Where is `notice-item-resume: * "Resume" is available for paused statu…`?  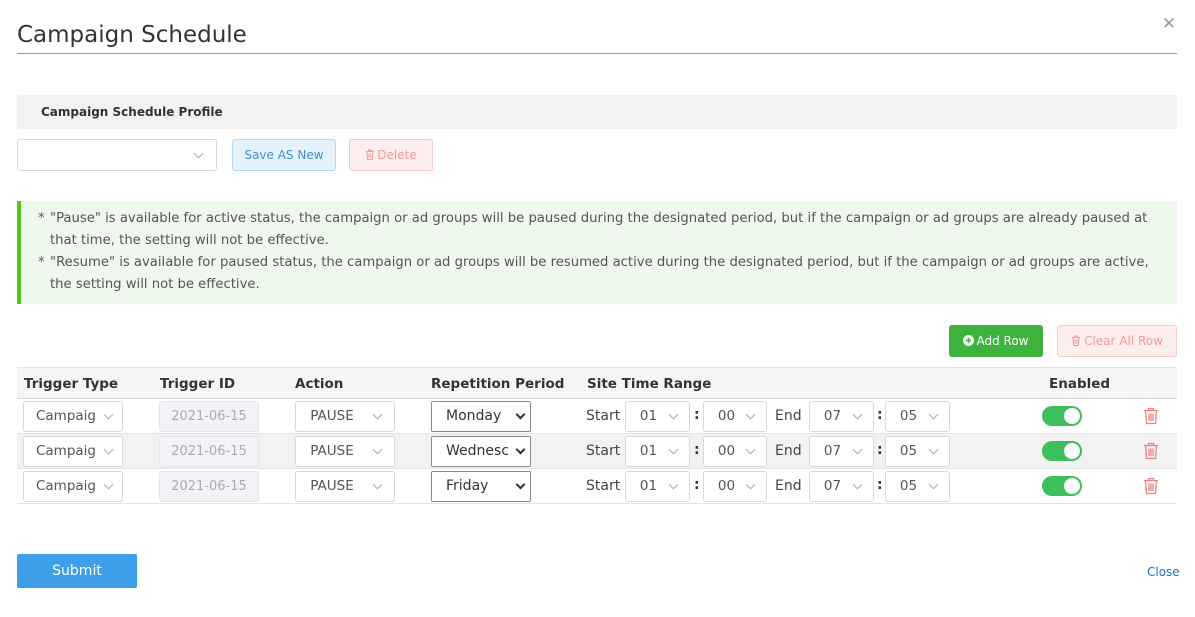 notice-item-resume: * "Resume" is available for paused statu… is located at coordinates (597, 274).